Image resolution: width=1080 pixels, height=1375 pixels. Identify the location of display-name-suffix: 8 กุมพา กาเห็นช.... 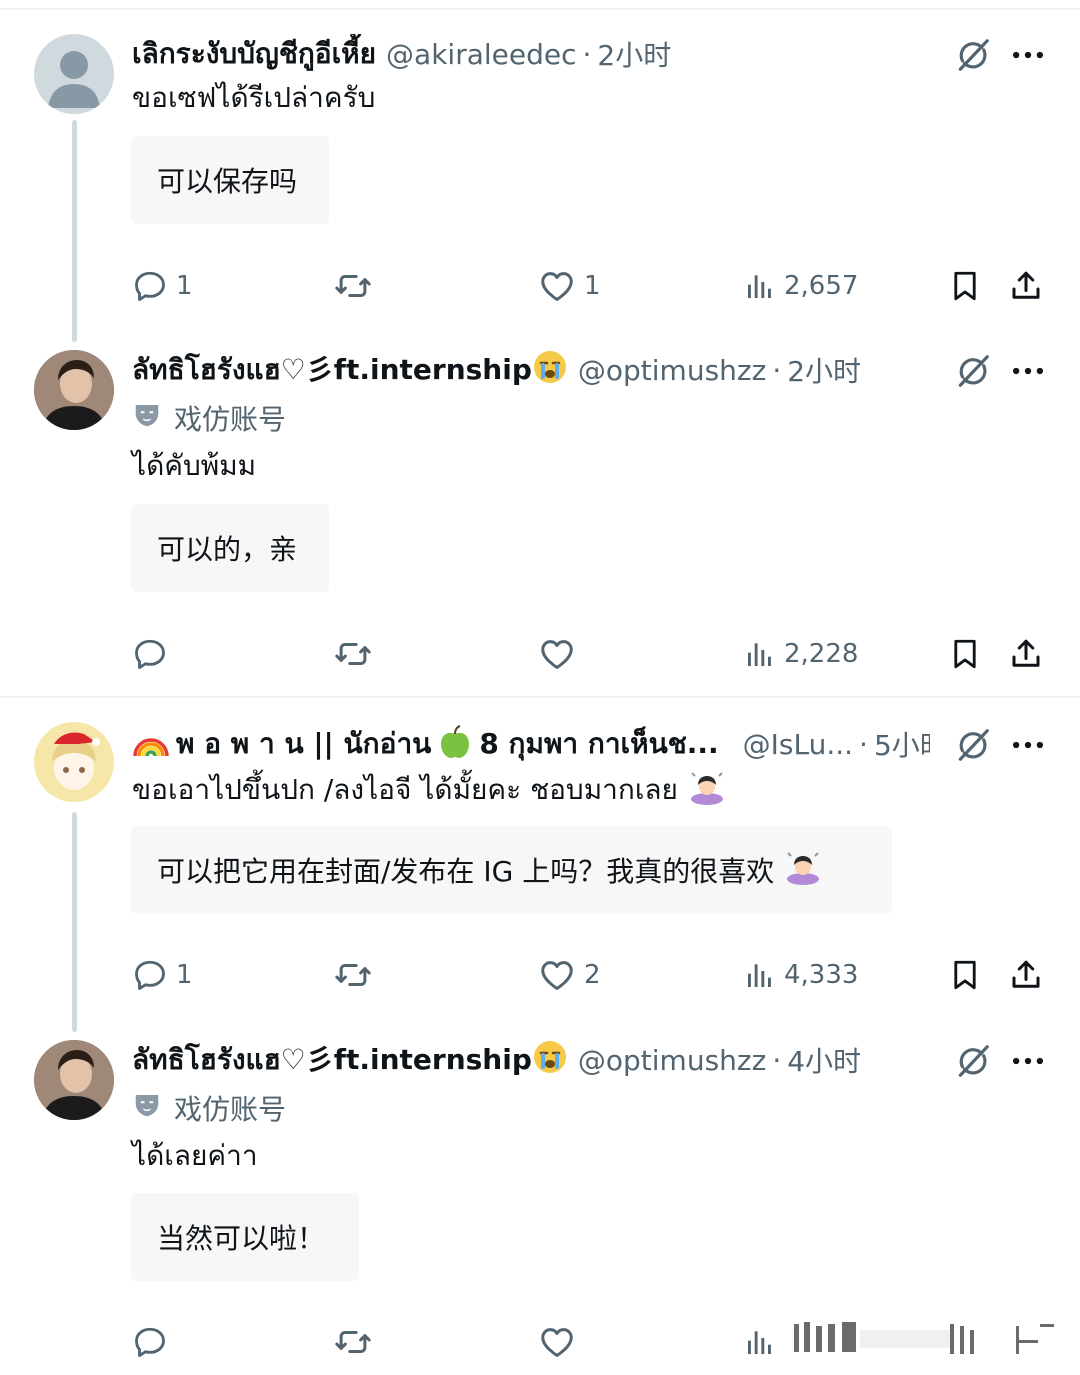
(598, 744).